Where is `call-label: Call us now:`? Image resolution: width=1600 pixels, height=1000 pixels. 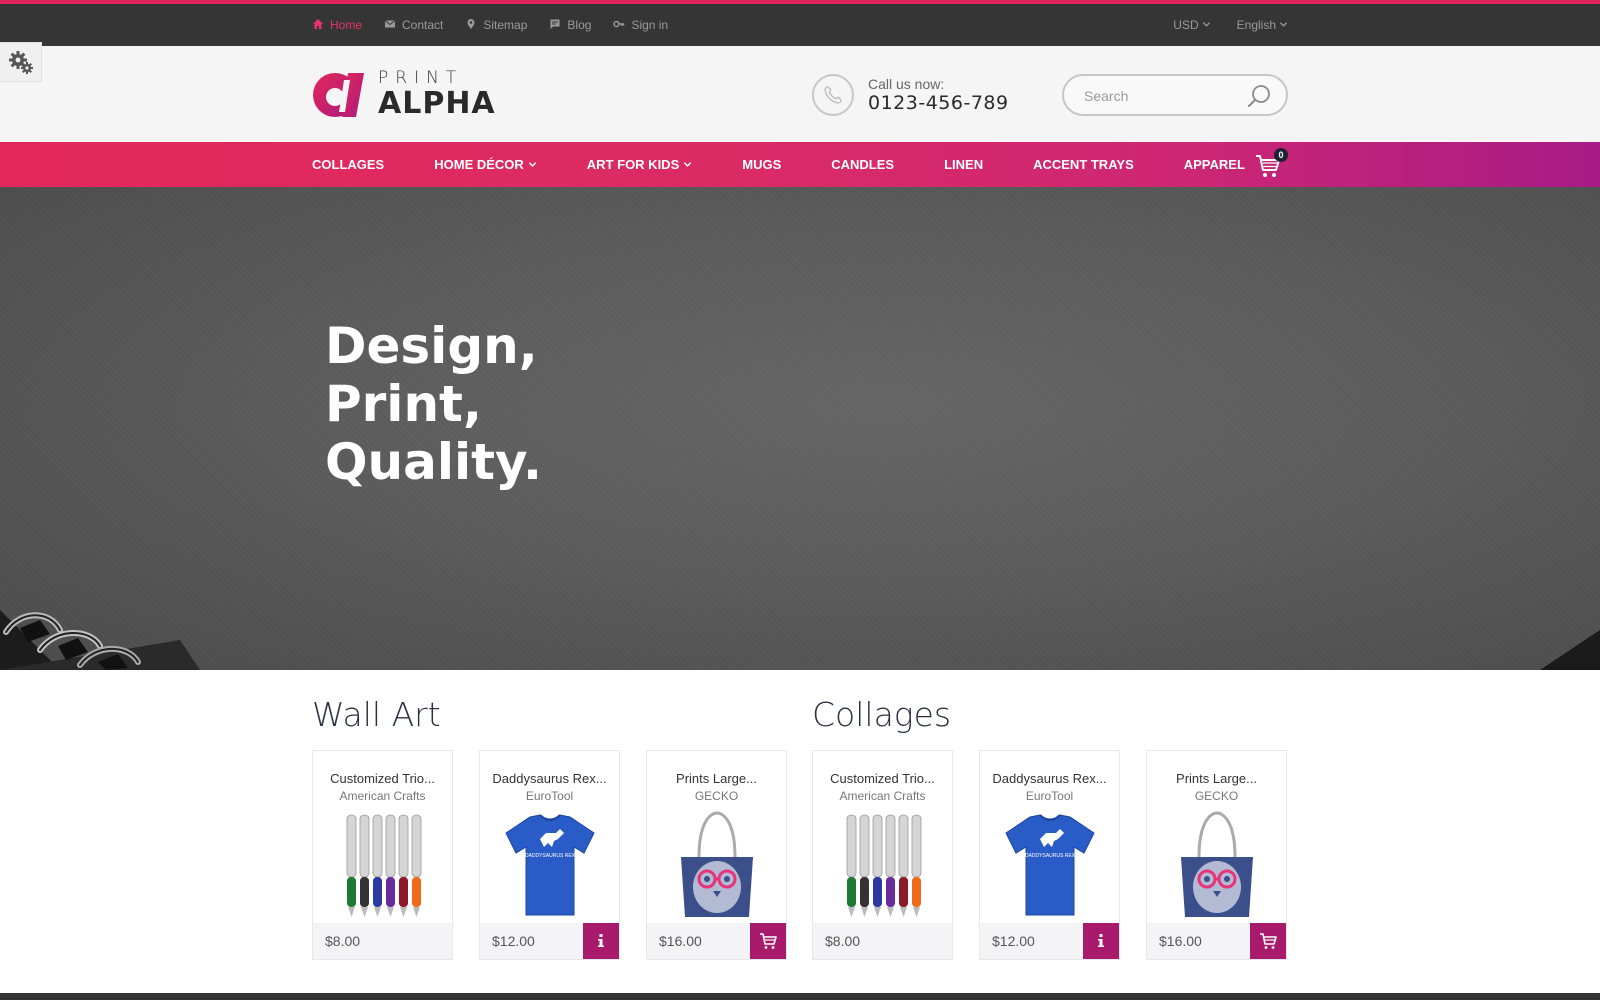 call-label: Call us now: is located at coordinates (906, 84).